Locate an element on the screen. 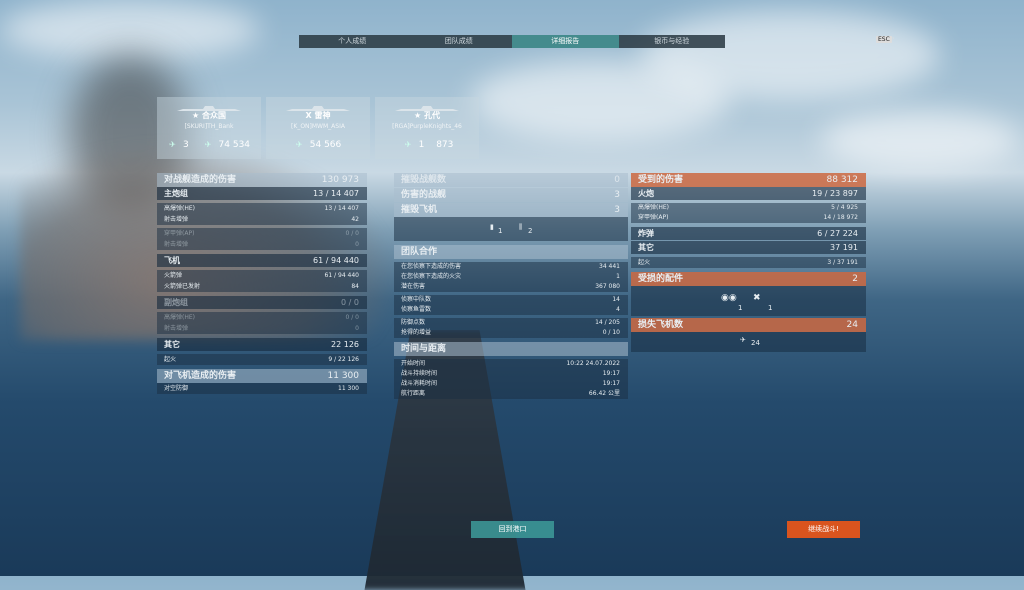  aircraft-row: 飞机 61 / 94 440 is located at coordinates (262, 260).